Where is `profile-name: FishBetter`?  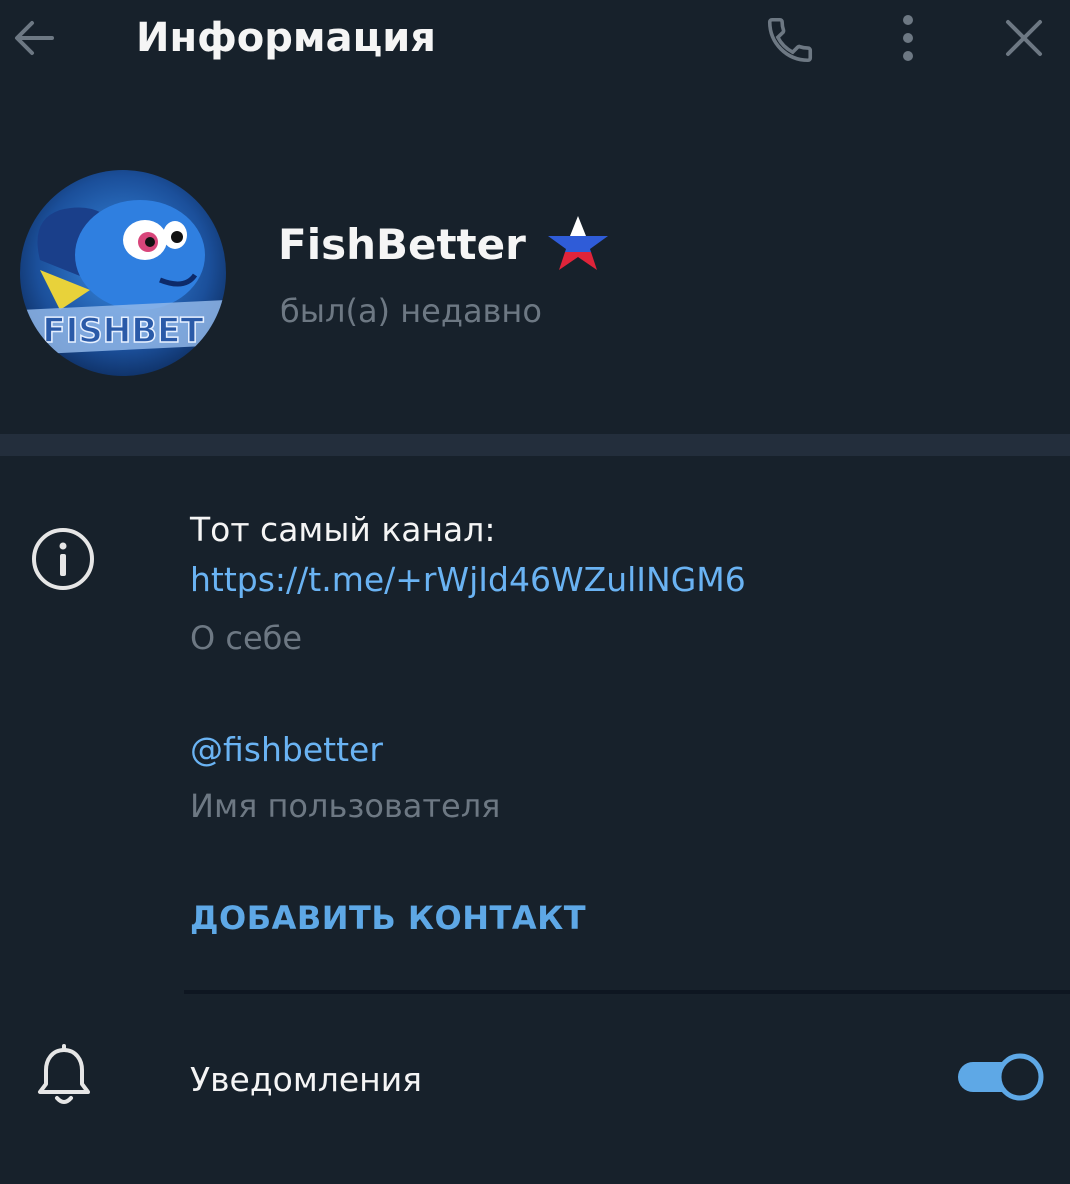
profile-name: FishBetter is located at coordinates (402, 244).